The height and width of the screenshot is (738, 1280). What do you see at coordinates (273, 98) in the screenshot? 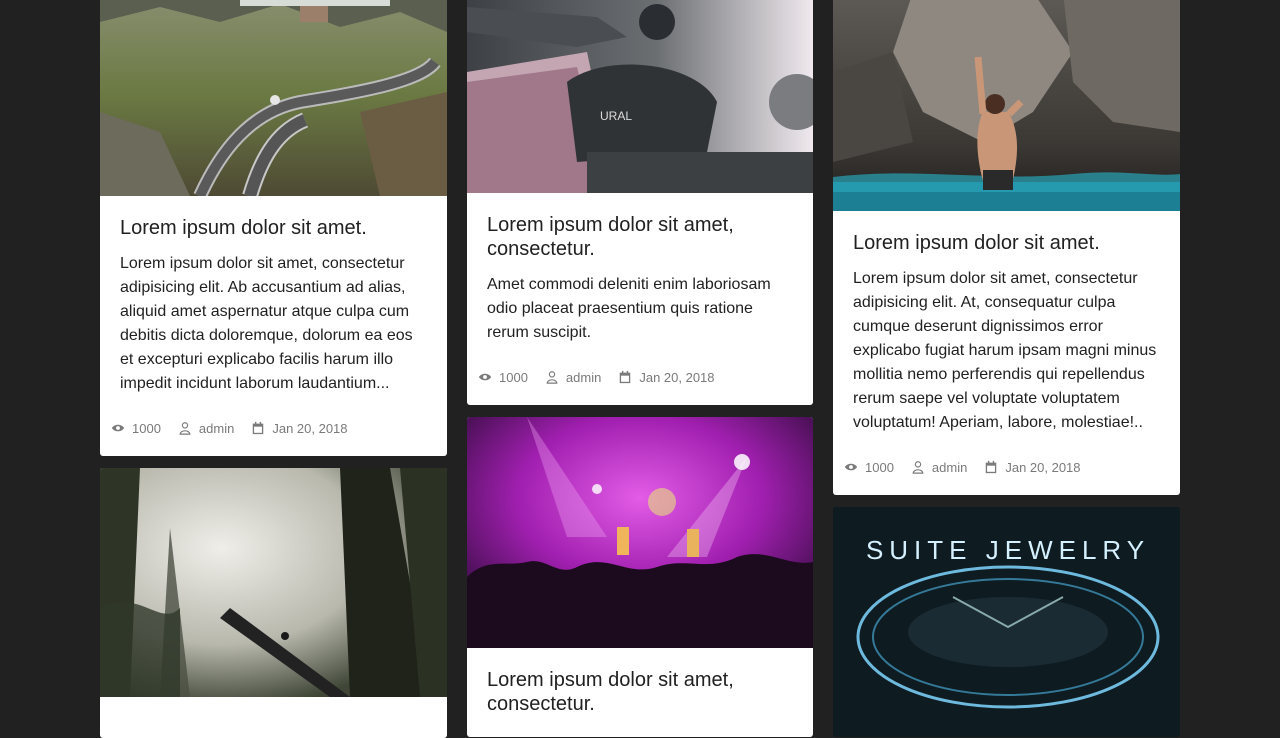
I see `post-image-mountain-road` at bounding box center [273, 98].